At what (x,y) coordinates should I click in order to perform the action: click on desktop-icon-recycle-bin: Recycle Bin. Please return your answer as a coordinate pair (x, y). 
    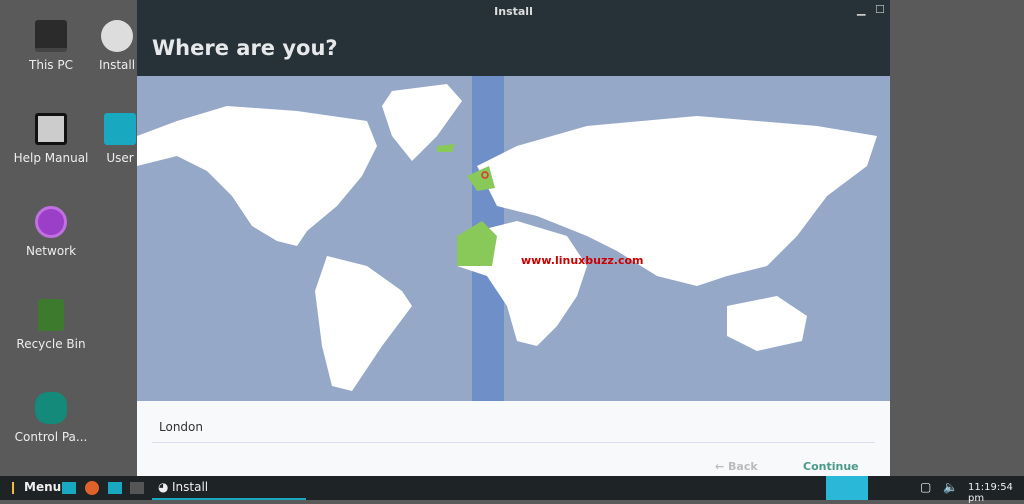
    Looking at the image, I should click on (51, 325).